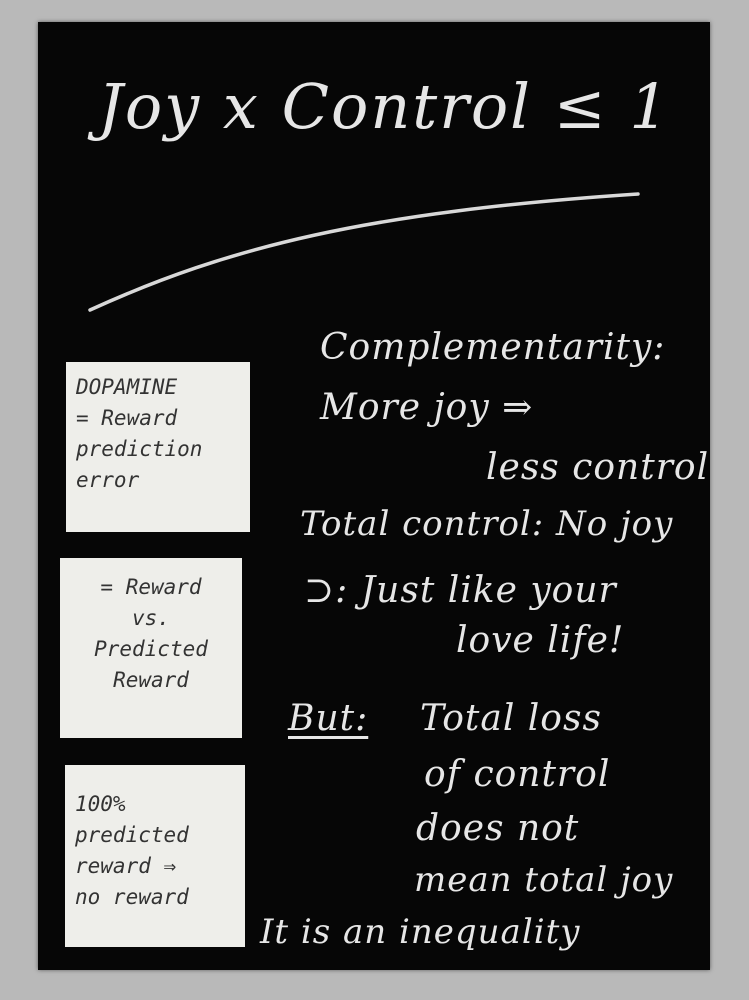 This screenshot has width=749, height=1000. Describe the element at coordinates (132, 835) in the screenshot. I see `note-line: predicted` at that location.